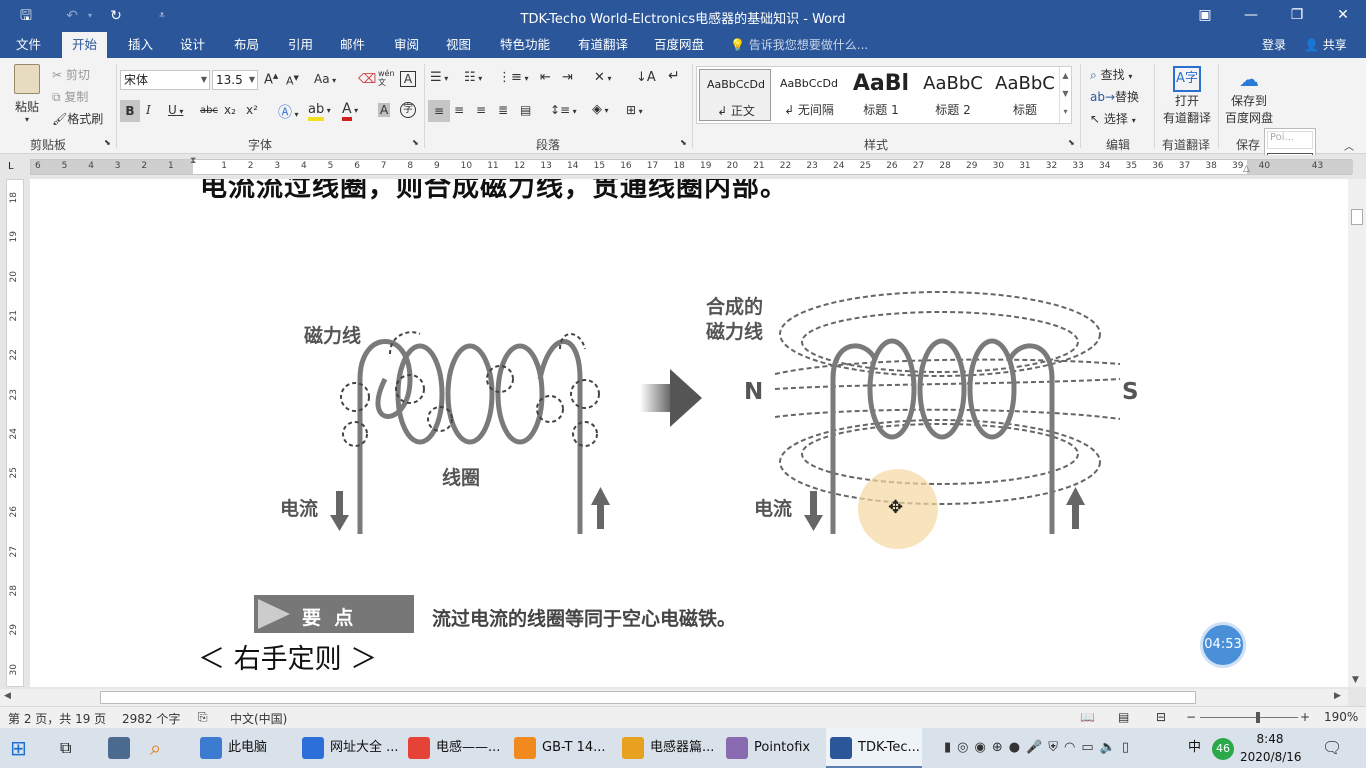  I want to click on multilevel-list-icon: ⋮≡ ▾, so click(513, 77).